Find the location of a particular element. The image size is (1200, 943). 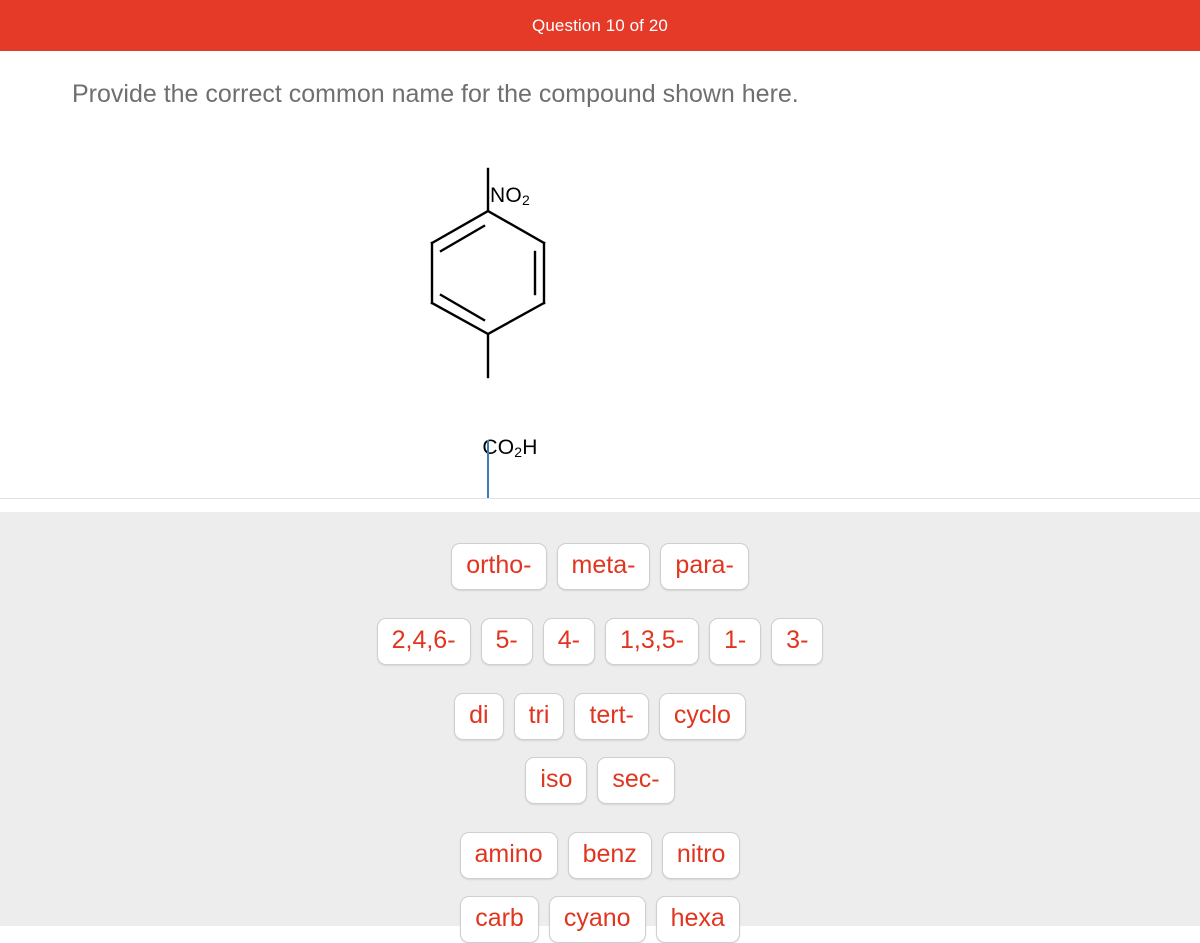

answer-tile: 3- is located at coordinates (797, 641).